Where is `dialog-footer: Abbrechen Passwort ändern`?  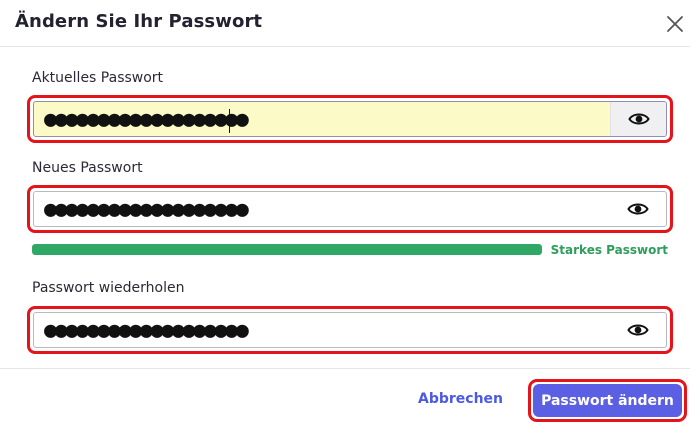 dialog-footer: Abbrechen Passwort ändern is located at coordinates (345, 395).